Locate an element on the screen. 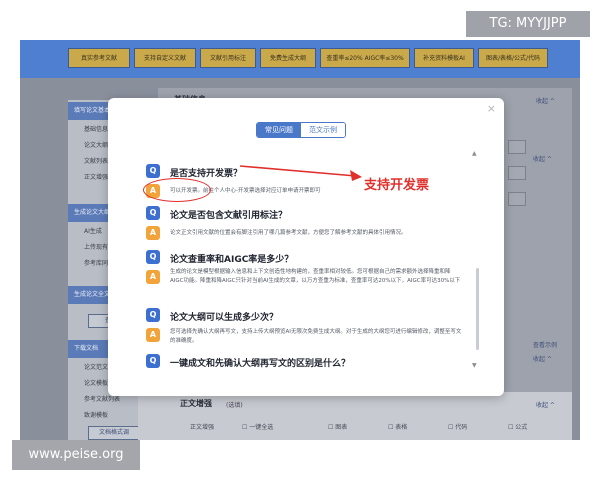 The width and height of the screenshot is (600, 480). option-select-all: ☐ 一键全选 is located at coordinates (257, 426).